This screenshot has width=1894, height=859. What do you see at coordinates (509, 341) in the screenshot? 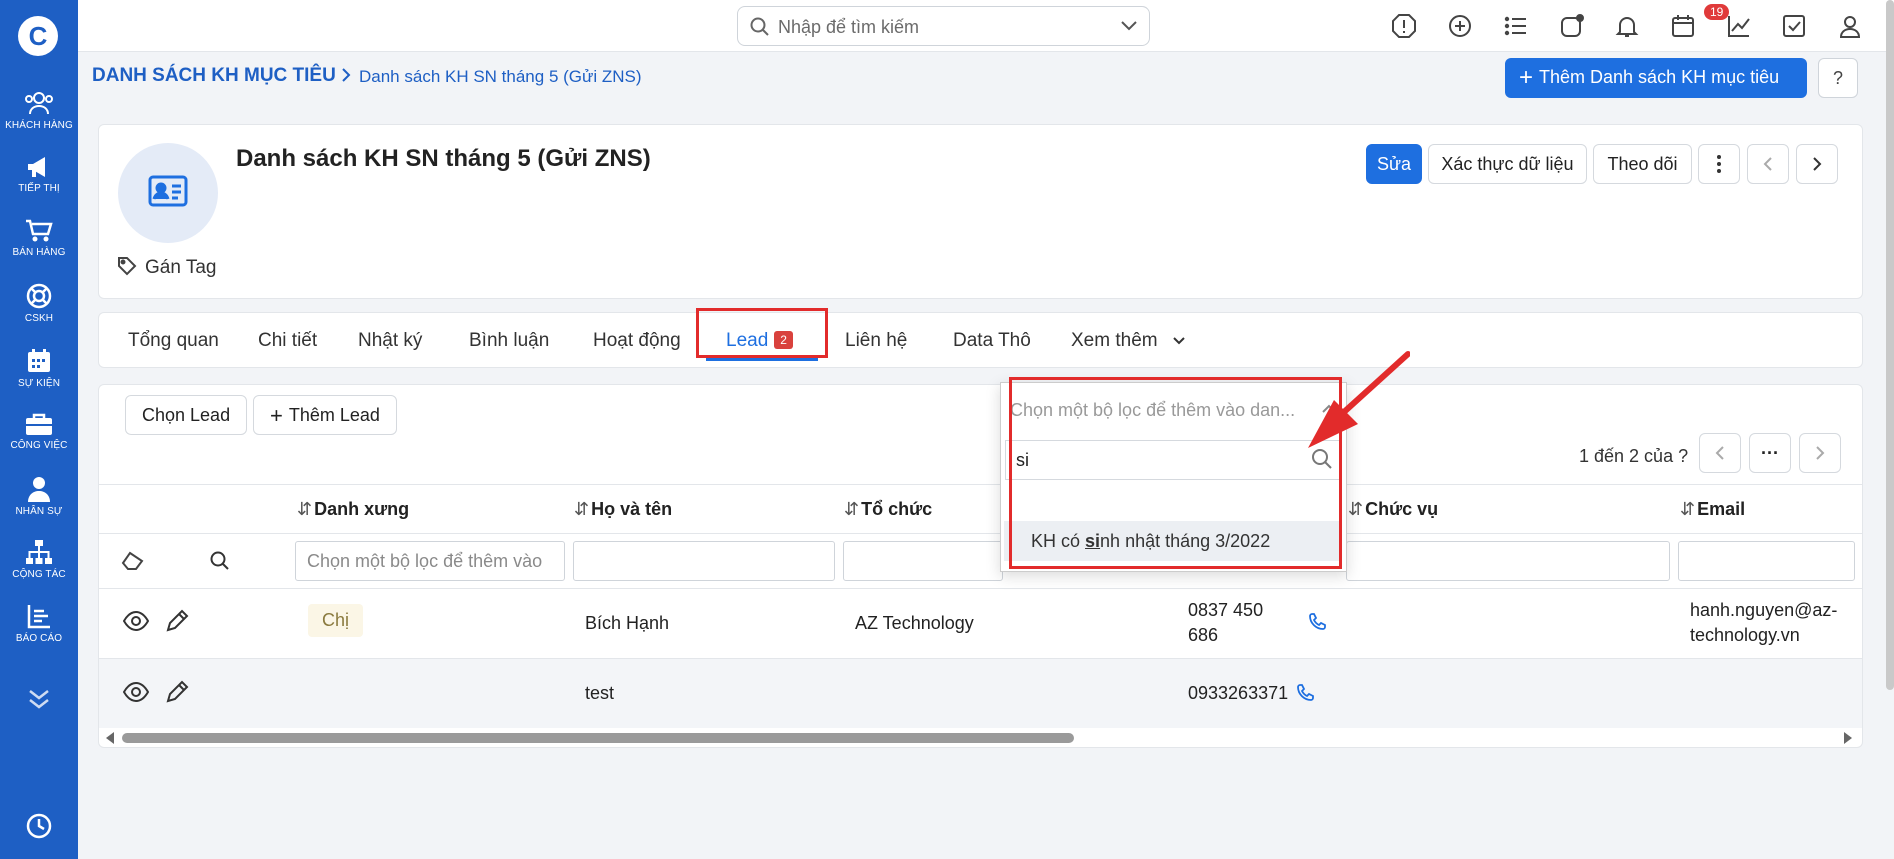
I see `tab-comments: Bình luận` at bounding box center [509, 341].